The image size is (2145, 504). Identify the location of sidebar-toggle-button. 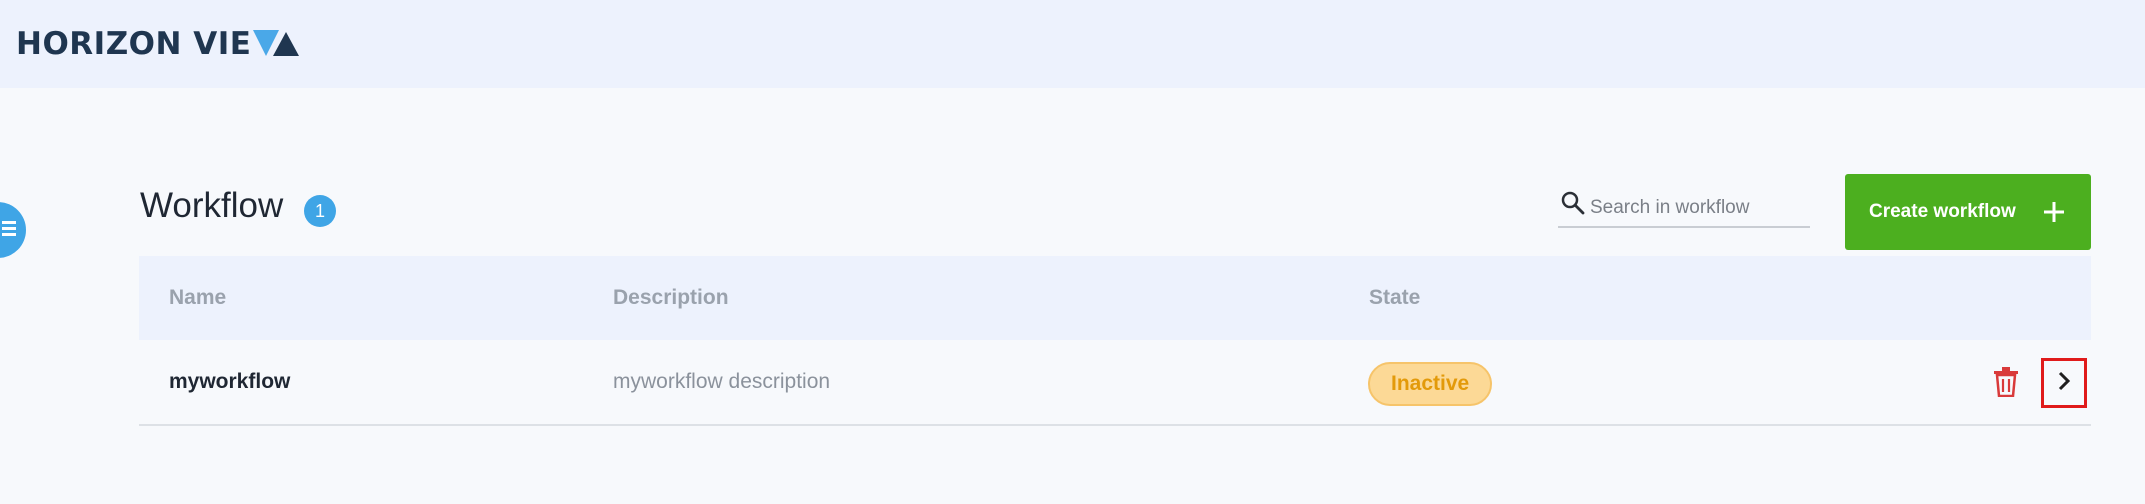
(13, 230).